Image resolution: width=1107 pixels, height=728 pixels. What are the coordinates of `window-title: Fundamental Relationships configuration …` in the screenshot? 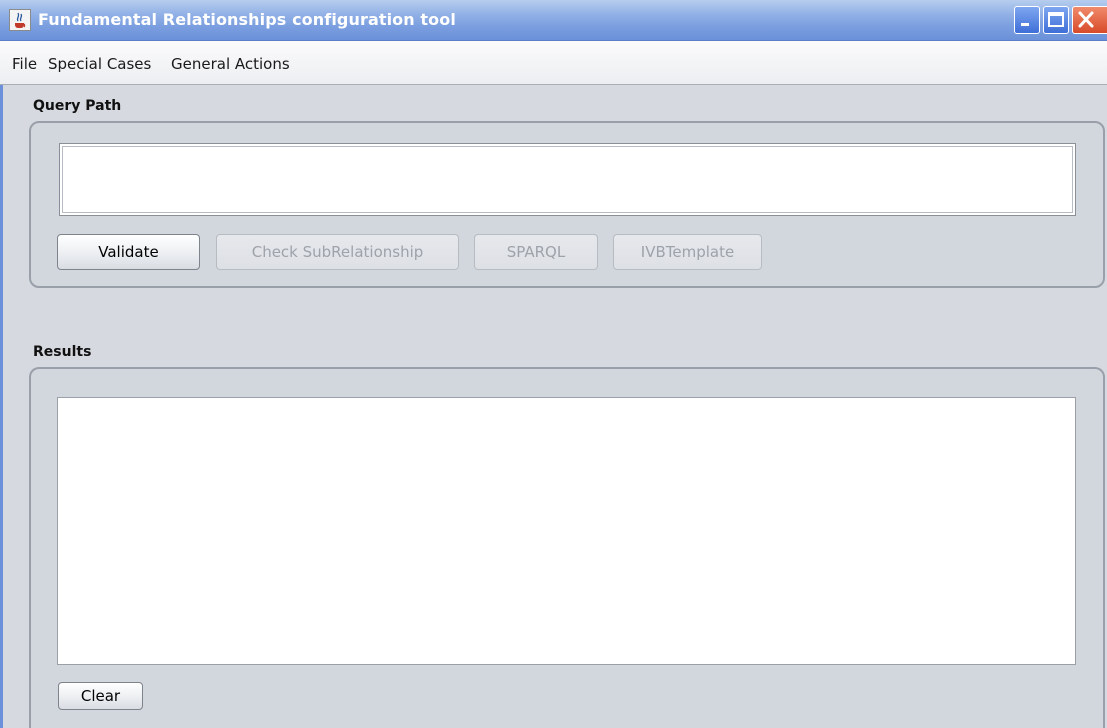 It's located at (247, 19).